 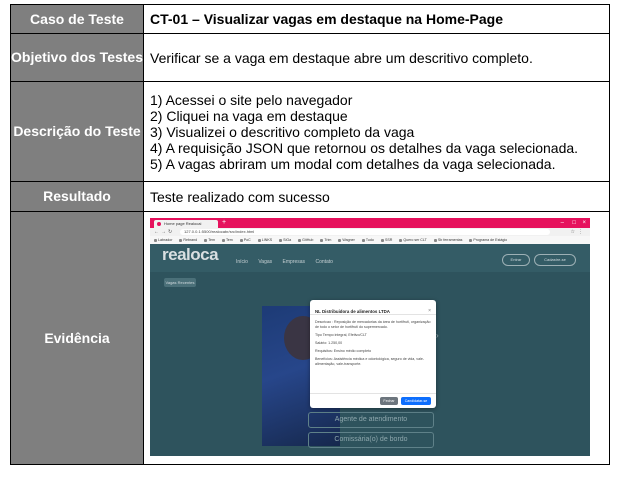 What do you see at coordinates (488, 240) in the screenshot?
I see `bookmark-item: Programa de Estágio` at bounding box center [488, 240].